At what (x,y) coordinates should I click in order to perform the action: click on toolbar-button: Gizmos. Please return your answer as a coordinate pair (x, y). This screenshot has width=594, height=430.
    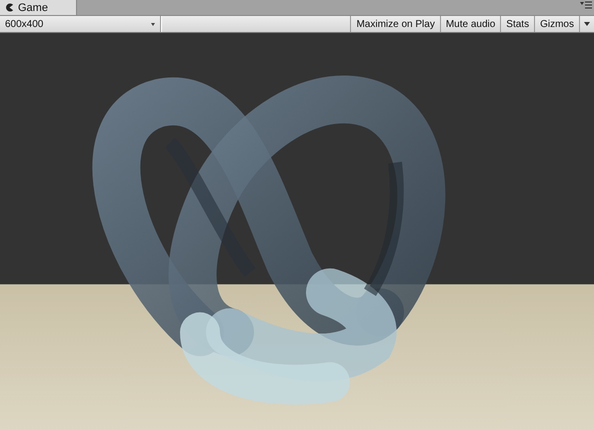
    Looking at the image, I should click on (557, 24).